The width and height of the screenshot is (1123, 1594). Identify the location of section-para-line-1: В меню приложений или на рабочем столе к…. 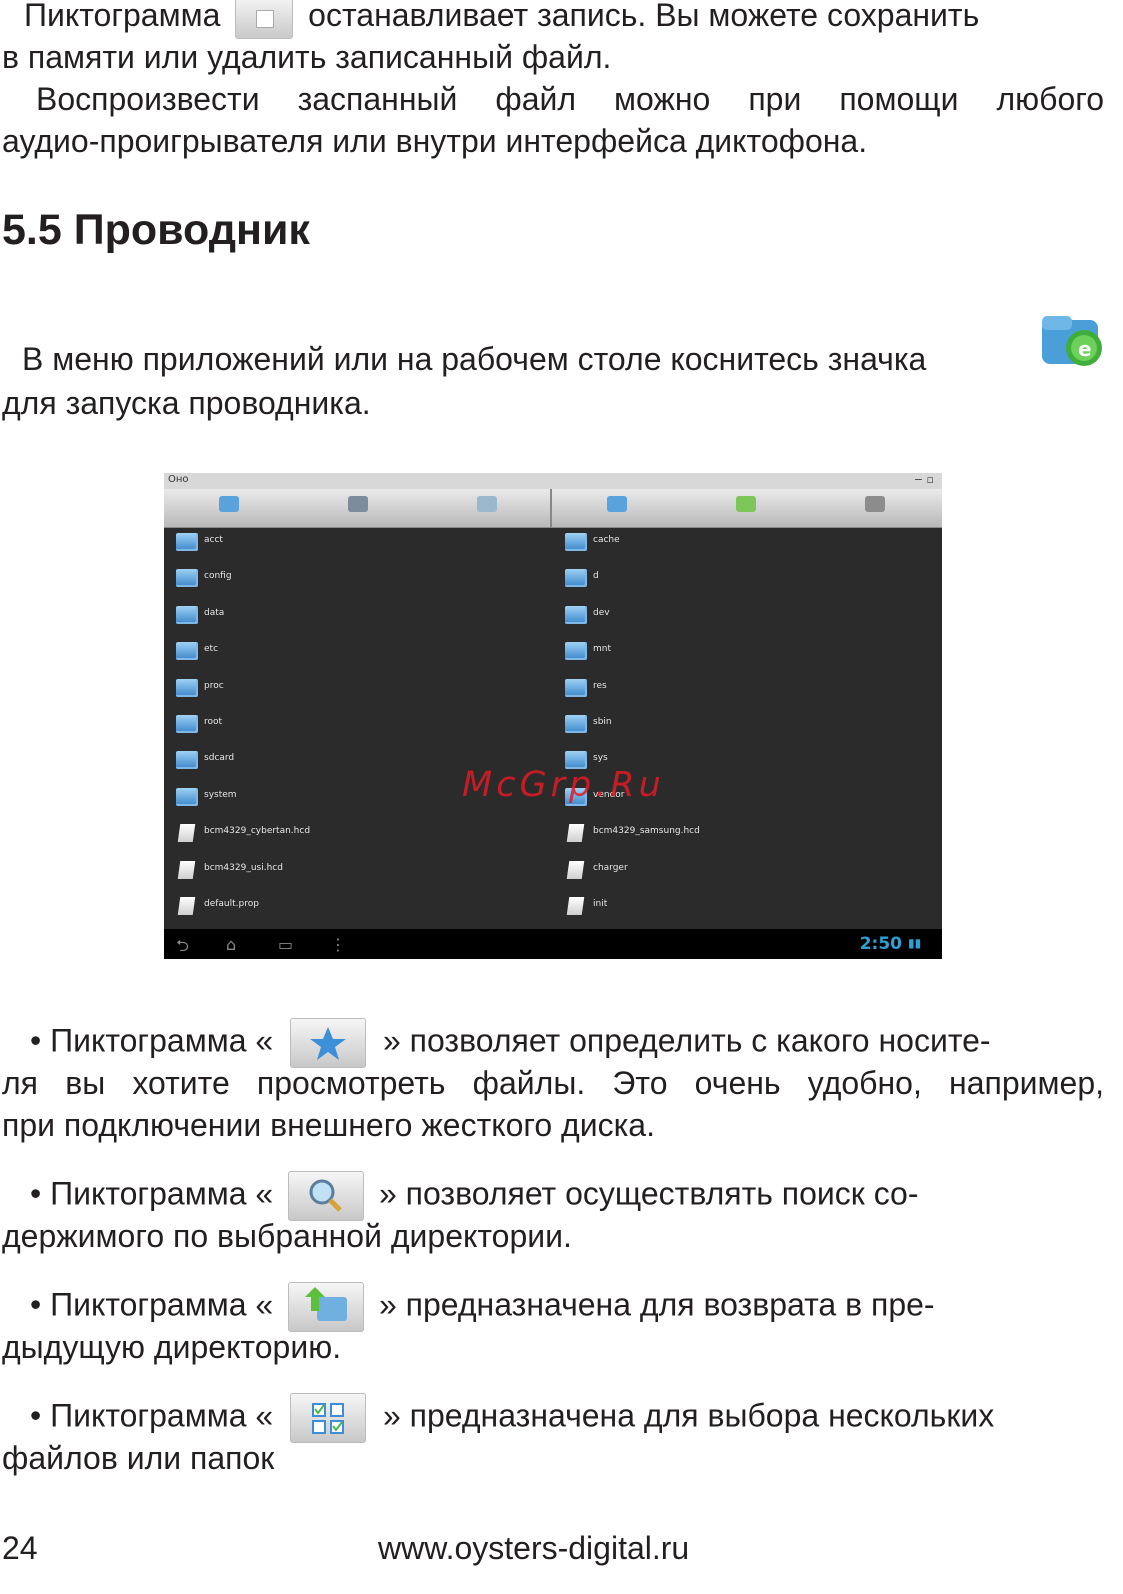
(474, 359).